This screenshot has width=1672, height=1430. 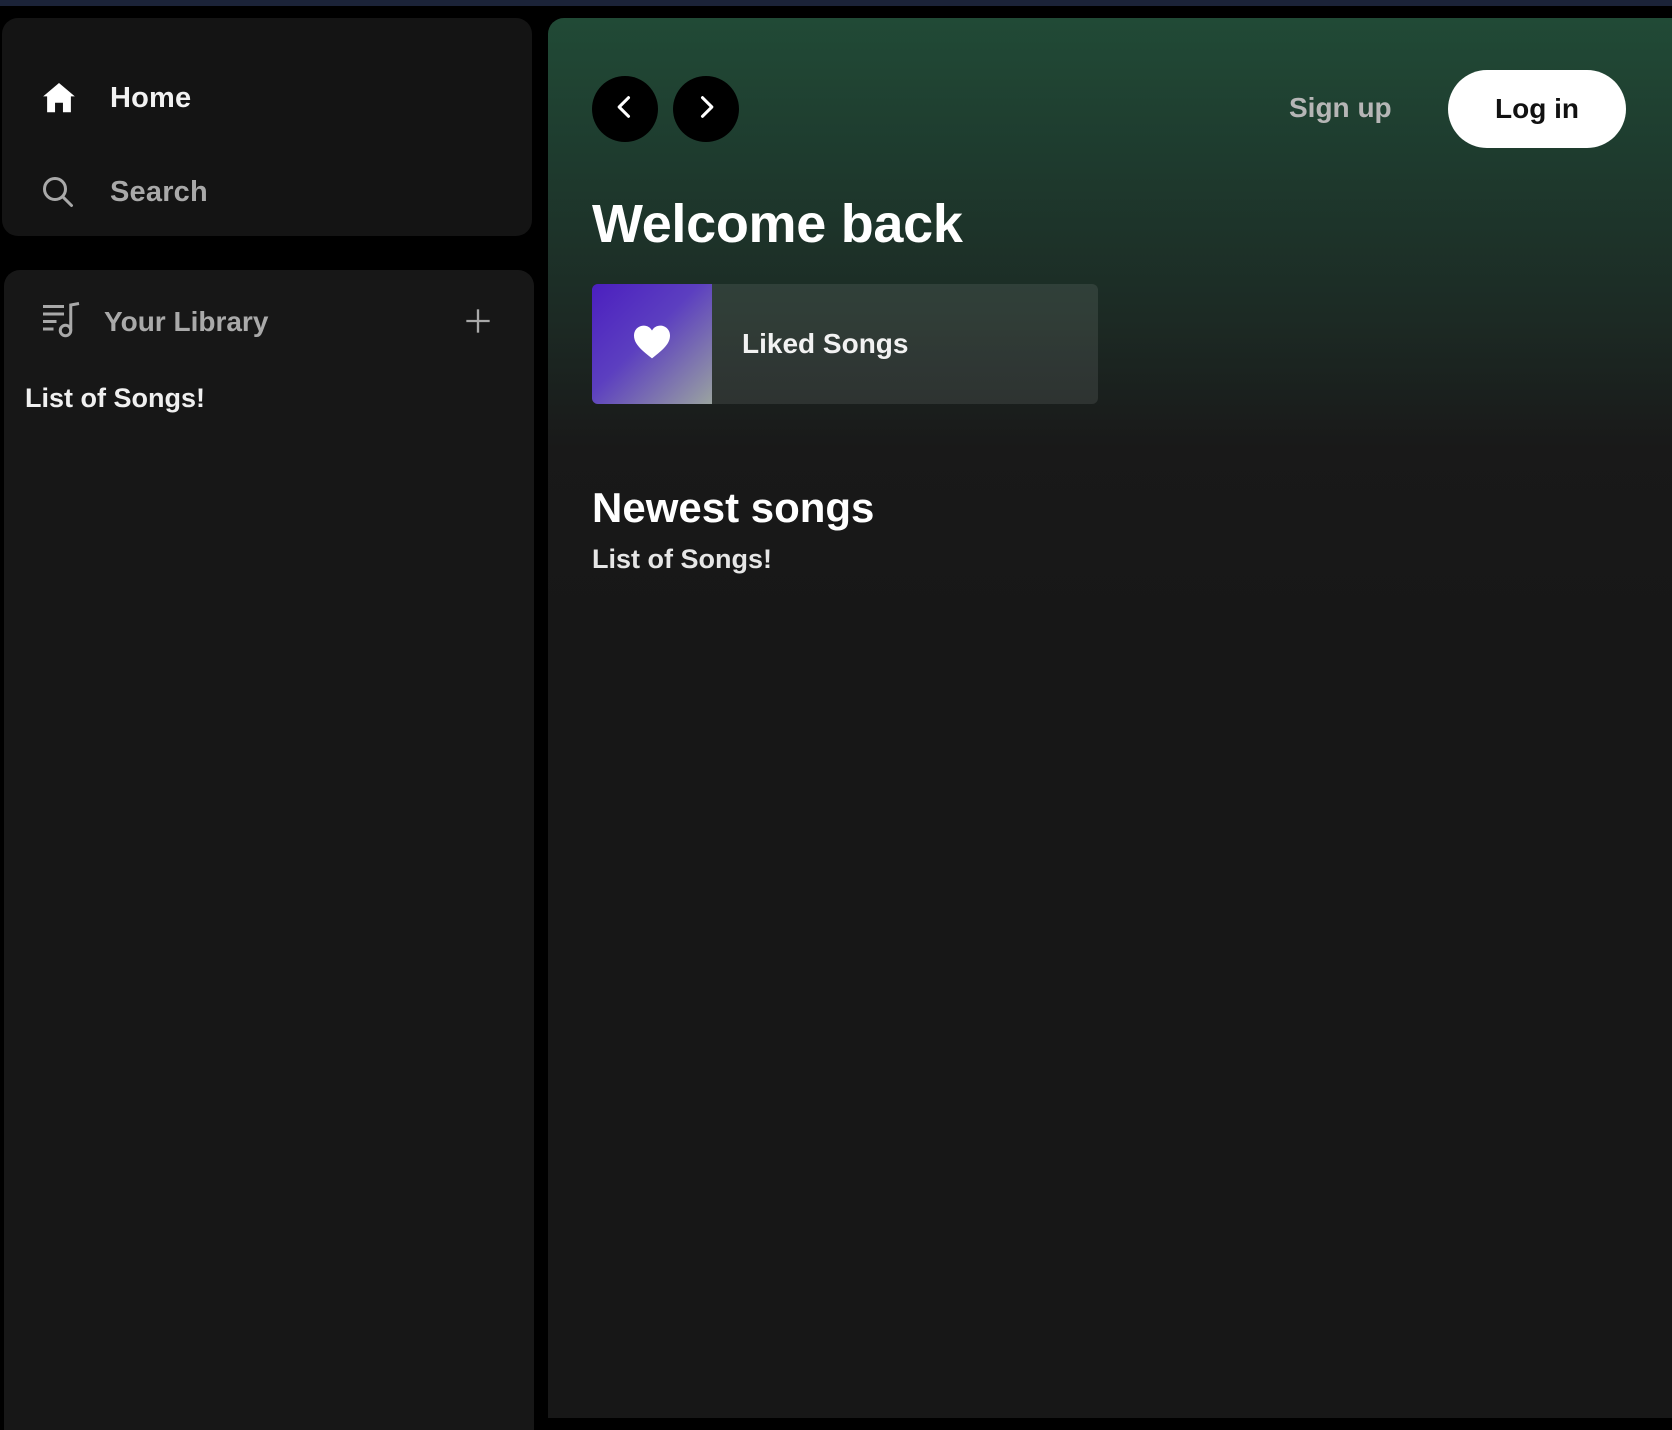 I want to click on plus-icon, so click(x=478, y=323).